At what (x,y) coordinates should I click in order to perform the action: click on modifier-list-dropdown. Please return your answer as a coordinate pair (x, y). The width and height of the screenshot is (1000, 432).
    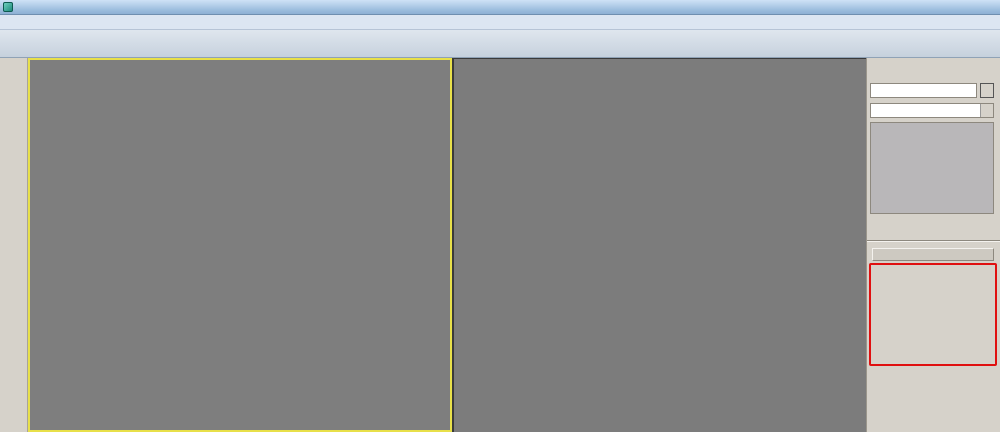
    Looking at the image, I should click on (932, 110).